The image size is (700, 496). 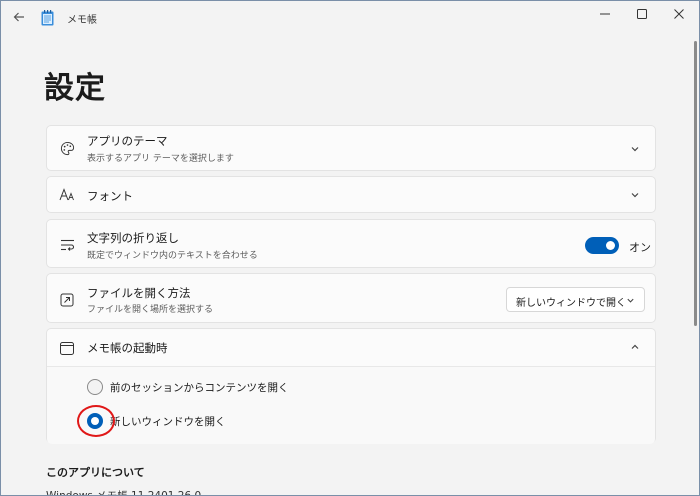 I want to click on radio-label: 前のセッションからコンテンツを開く, so click(x=199, y=388).